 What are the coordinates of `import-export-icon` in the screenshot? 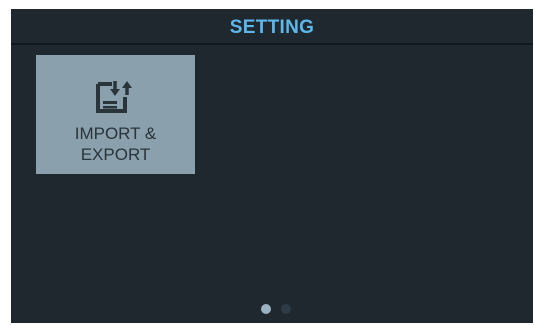 It's located at (114, 97).